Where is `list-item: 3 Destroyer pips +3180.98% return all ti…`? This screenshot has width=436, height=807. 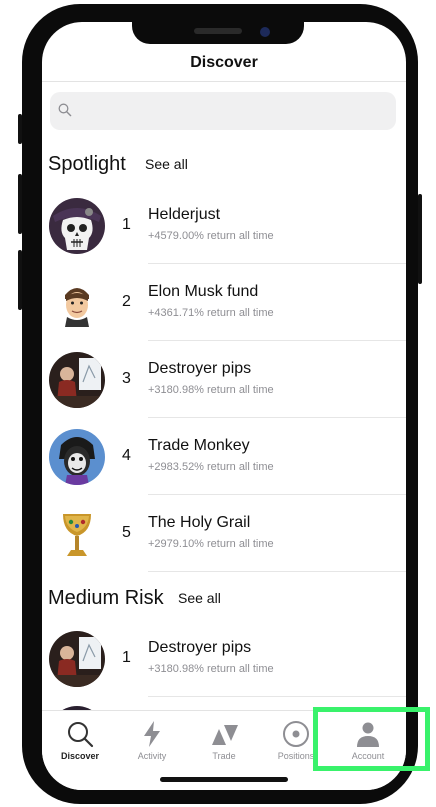 list-item: 3 Destroyer pips +3180.98% return all ti… is located at coordinates (224, 380).